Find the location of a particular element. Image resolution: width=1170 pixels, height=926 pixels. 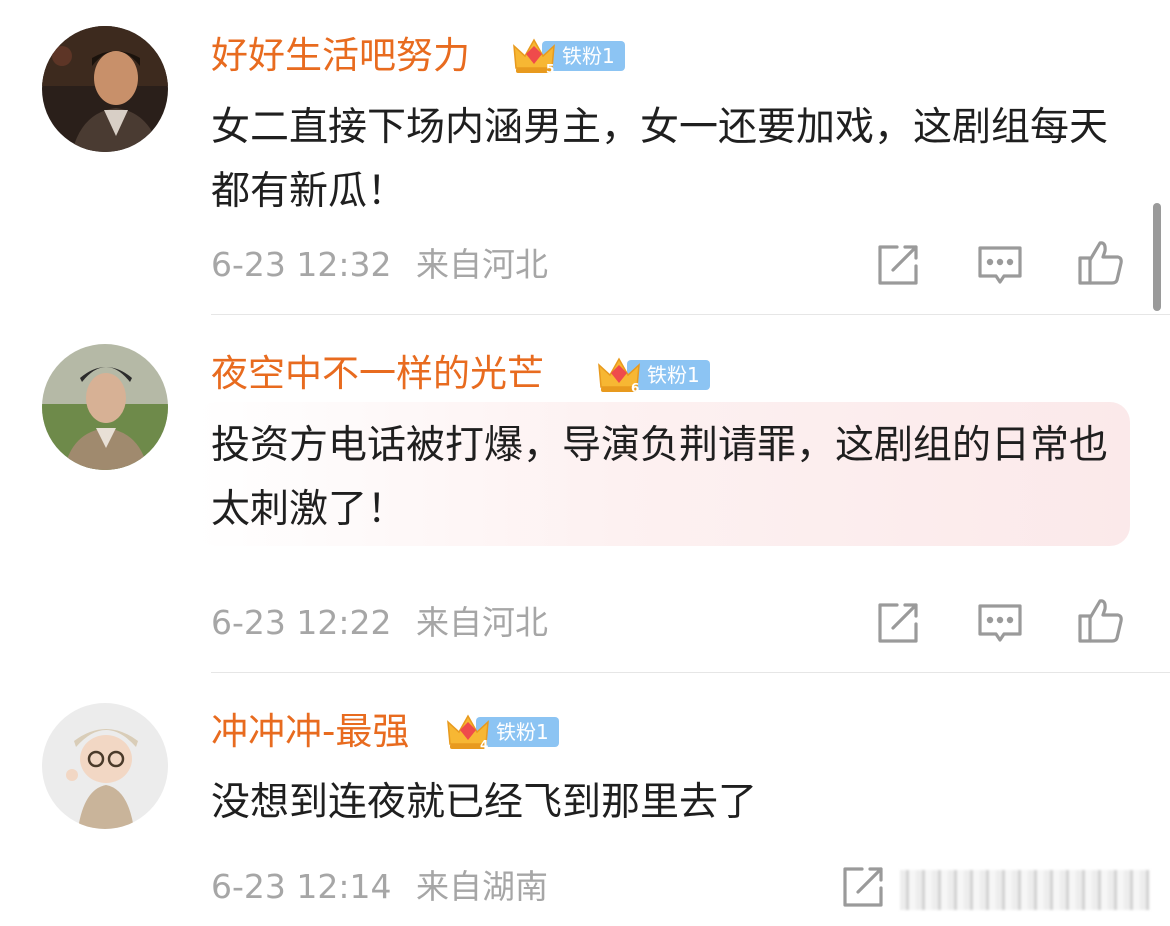

badge-level: 5 is located at coordinates (550, 69).